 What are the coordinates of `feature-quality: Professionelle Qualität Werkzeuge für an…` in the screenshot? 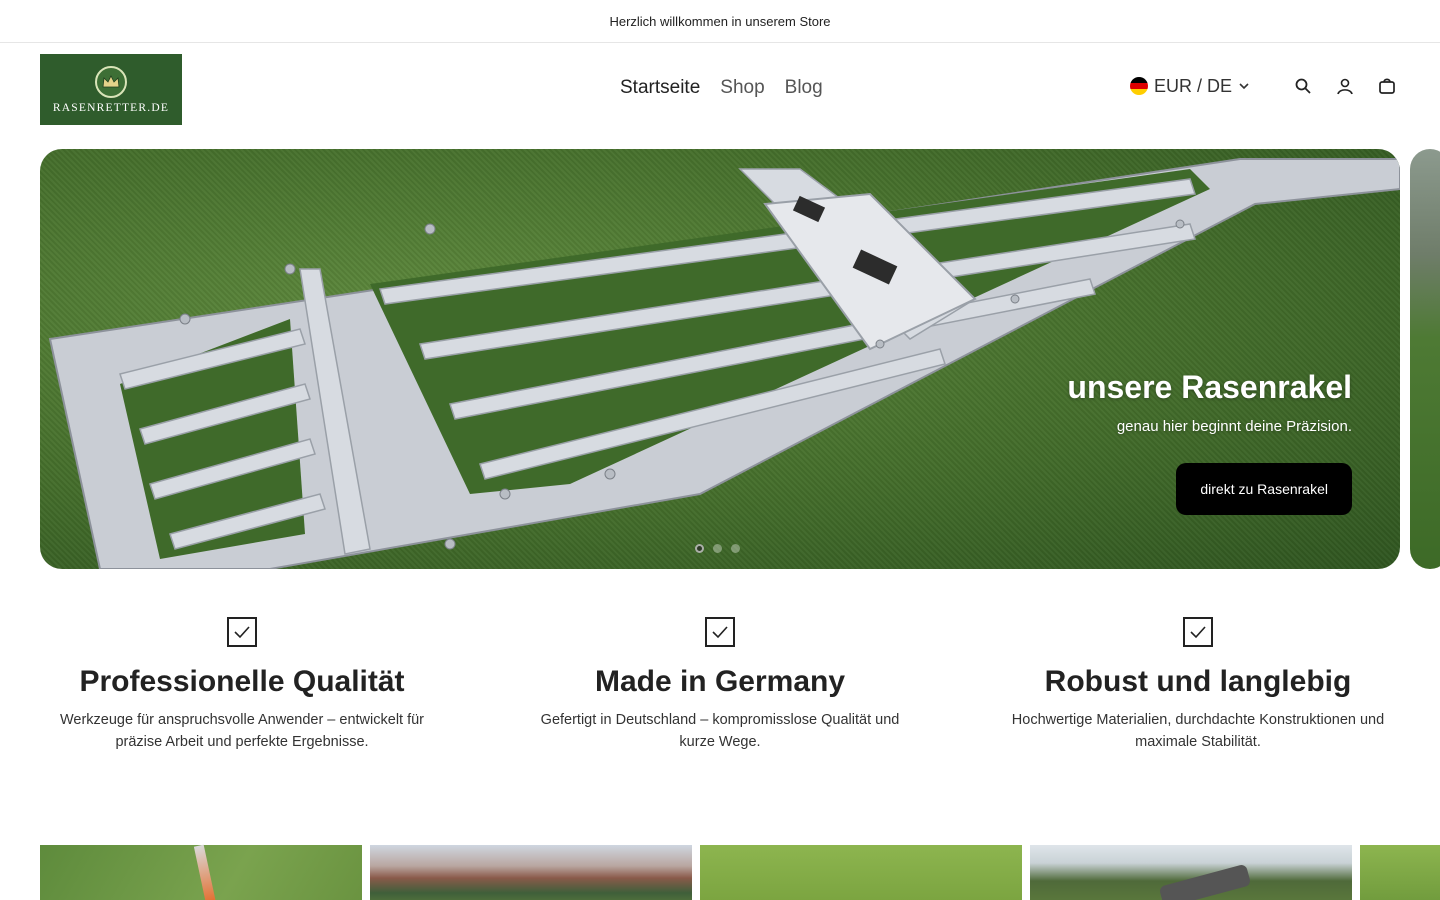 It's located at (242, 685).